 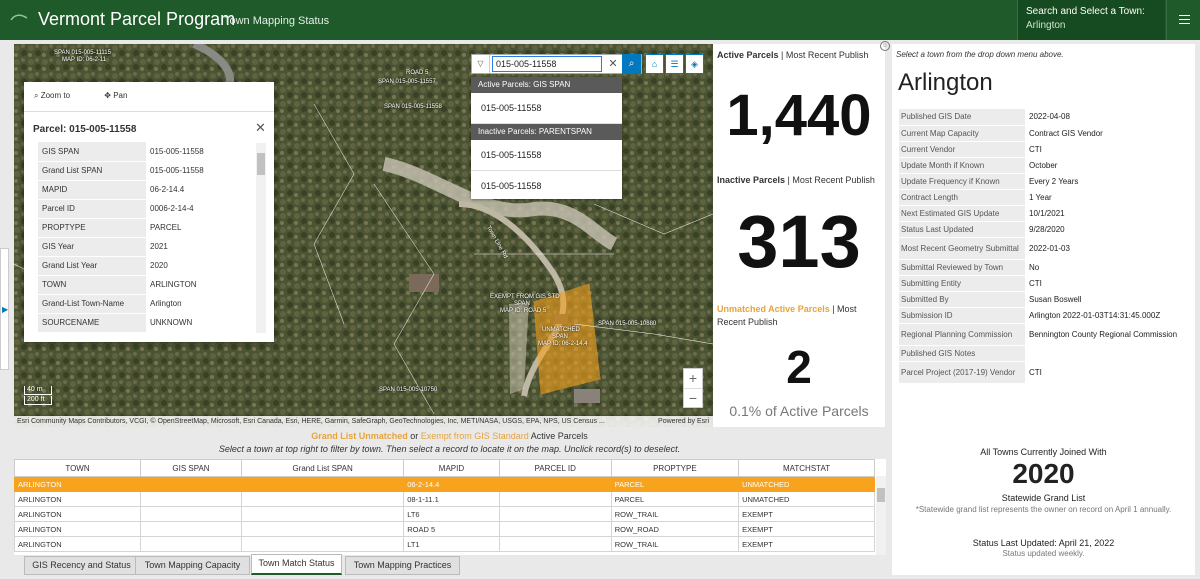 What do you see at coordinates (481, 64) in the screenshot?
I see `search-source-dropdown: ▽` at bounding box center [481, 64].